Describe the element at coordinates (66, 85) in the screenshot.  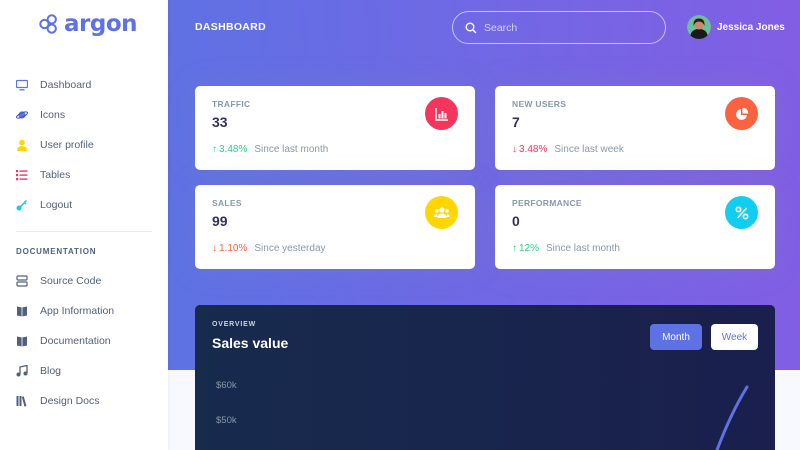
I see `sidebar-item-label: Dashboard` at that location.